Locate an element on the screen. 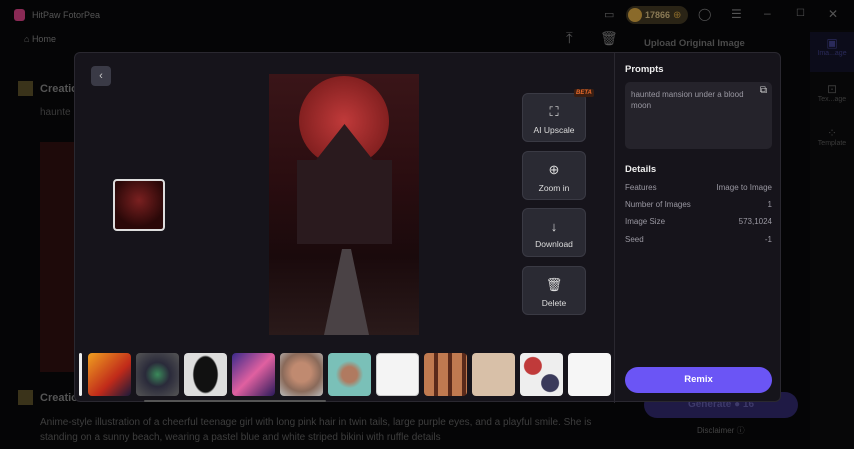 The height and width of the screenshot is (449, 854). download-icon: ↓ is located at coordinates (554, 226).